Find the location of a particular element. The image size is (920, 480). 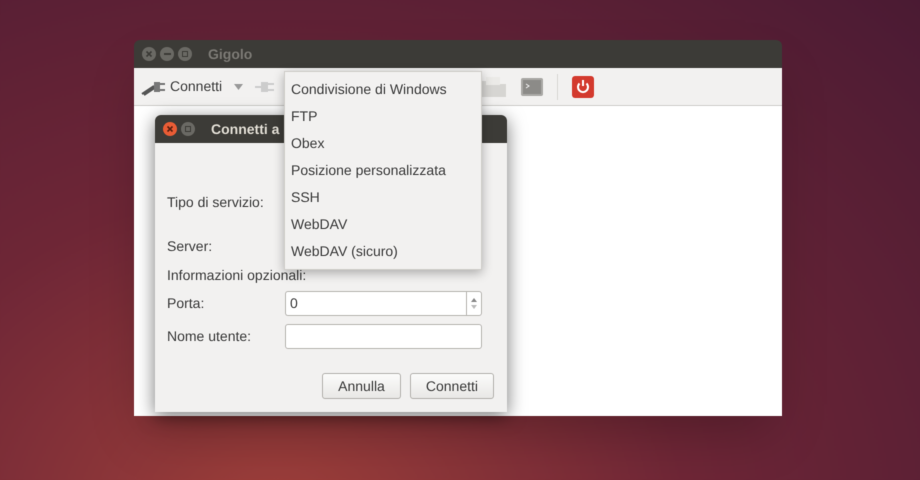

field-label: Server: is located at coordinates (190, 246).